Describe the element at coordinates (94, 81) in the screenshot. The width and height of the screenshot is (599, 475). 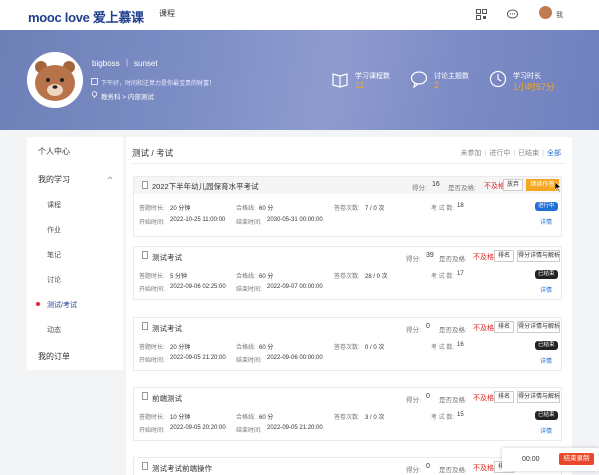
I see `edit-icon` at that location.